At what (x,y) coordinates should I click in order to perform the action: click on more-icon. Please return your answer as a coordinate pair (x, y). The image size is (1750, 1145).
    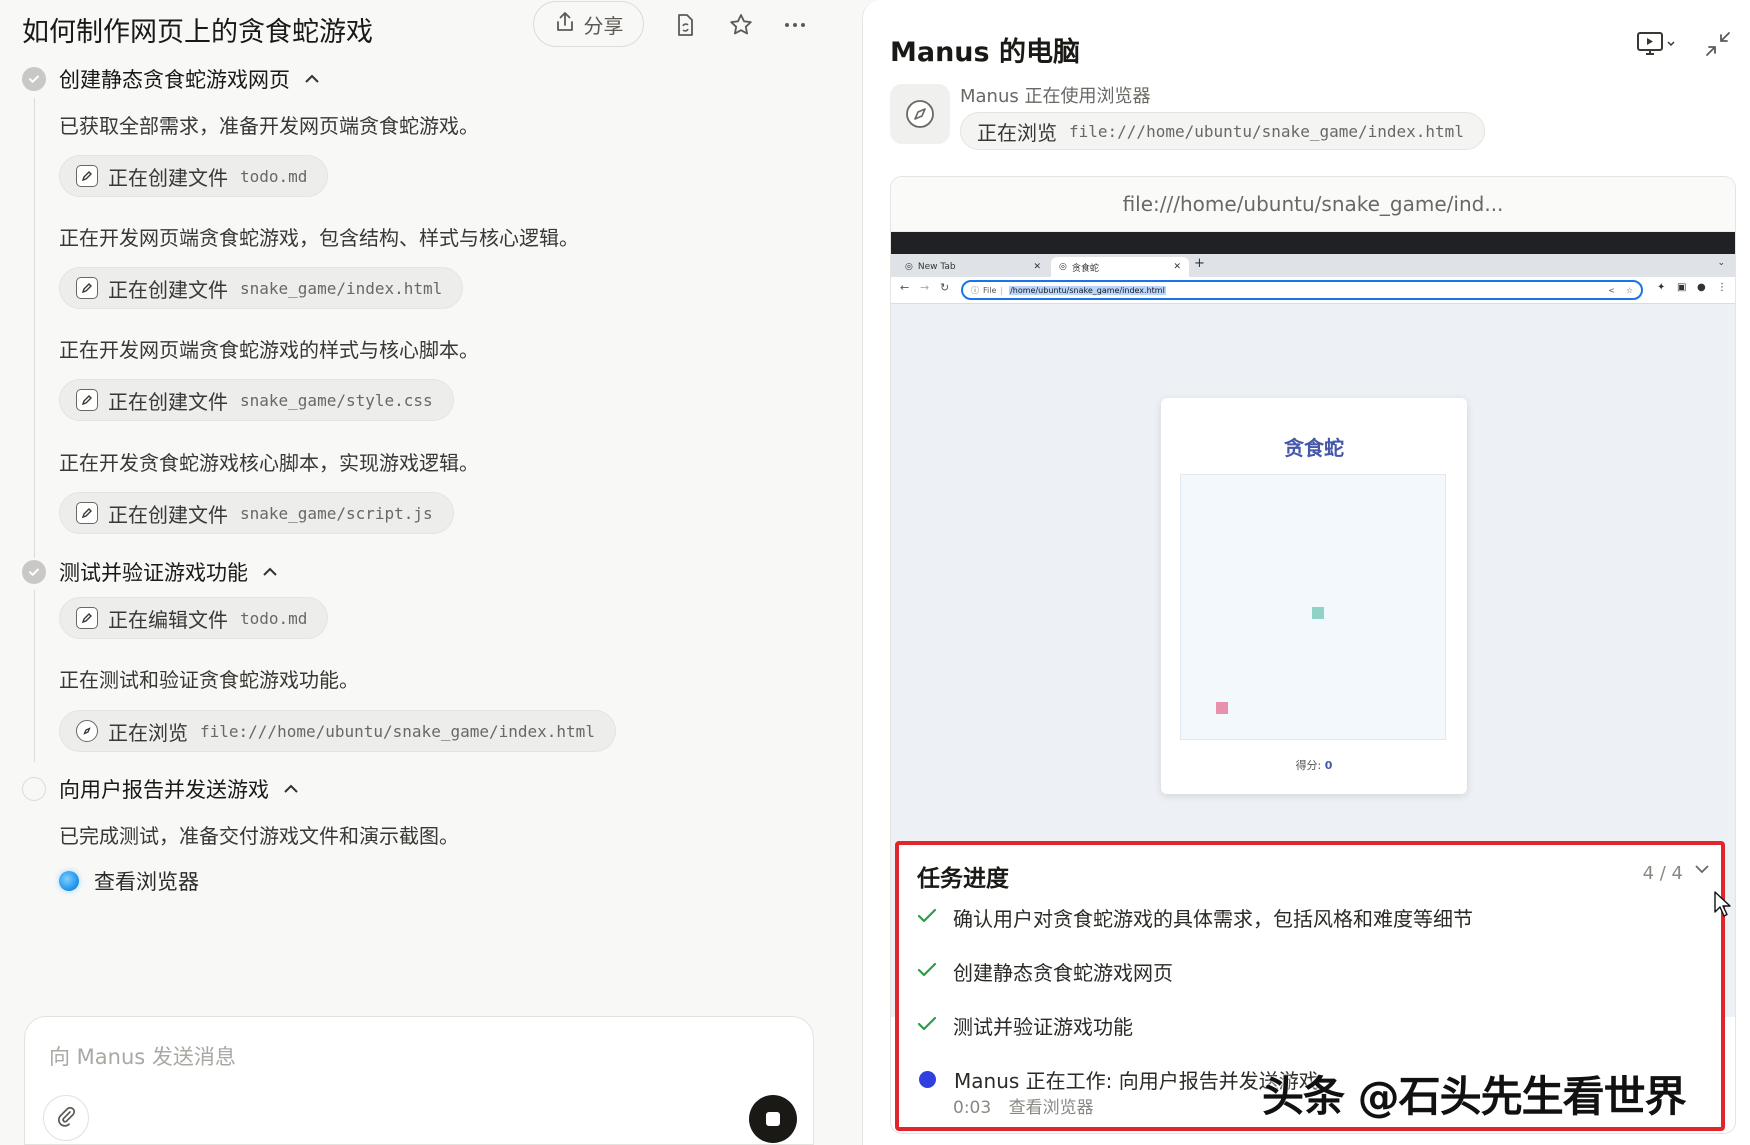
    Looking at the image, I should click on (795, 25).